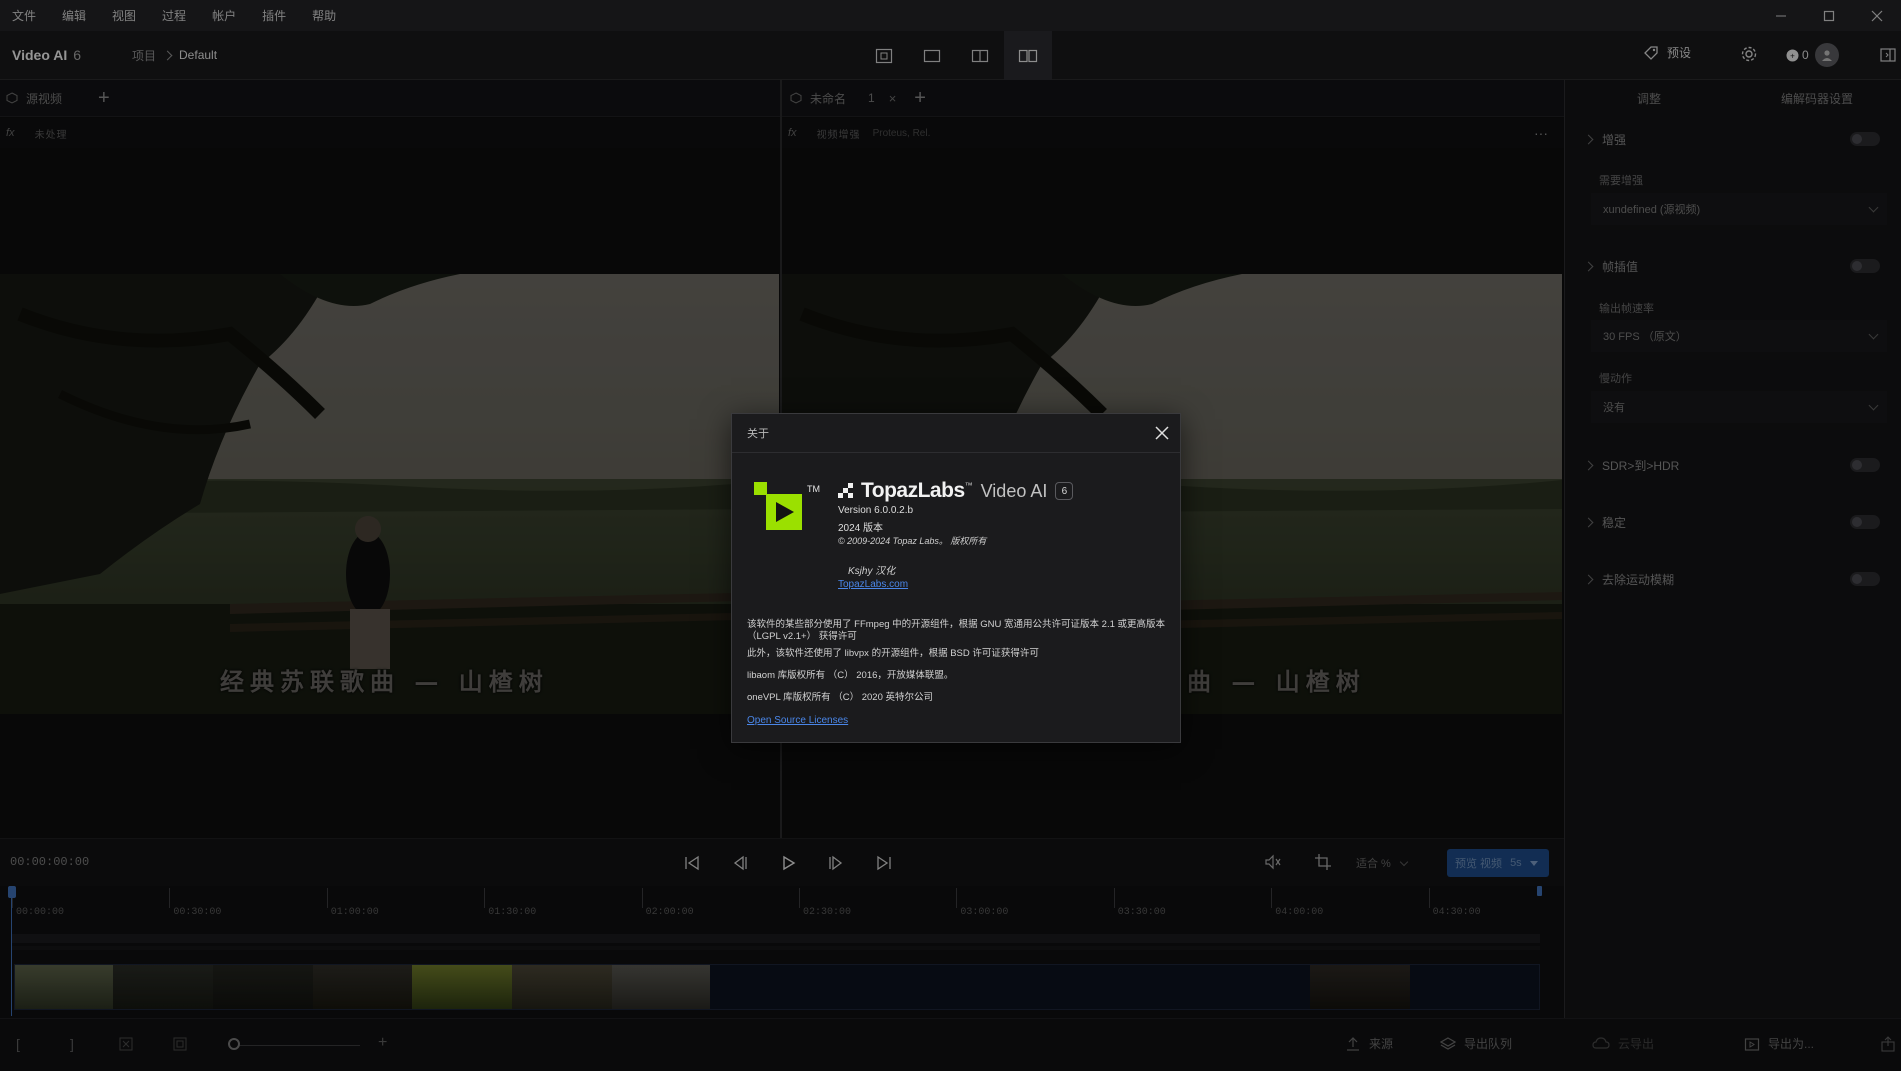  Describe the element at coordinates (861, 528) in the screenshot. I see `edition-text: 2024 版本` at that location.